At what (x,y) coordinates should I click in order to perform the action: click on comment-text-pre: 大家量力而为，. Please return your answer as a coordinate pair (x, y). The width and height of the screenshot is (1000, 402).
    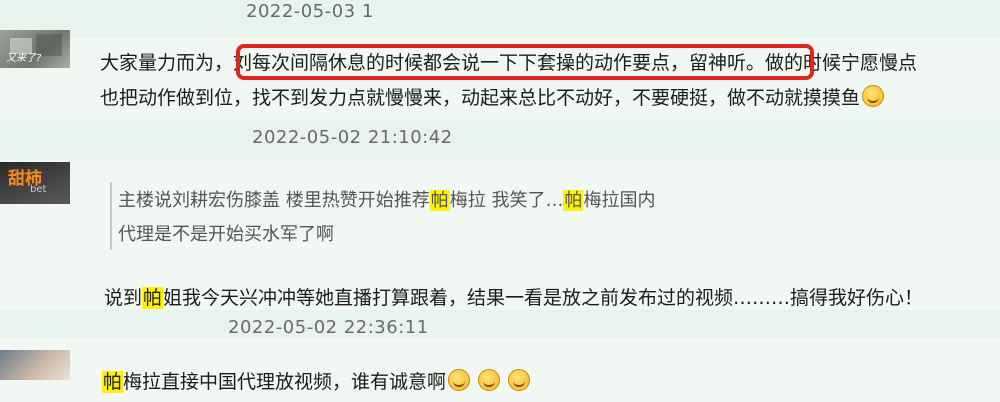
    Looking at the image, I should click on (167, 63).